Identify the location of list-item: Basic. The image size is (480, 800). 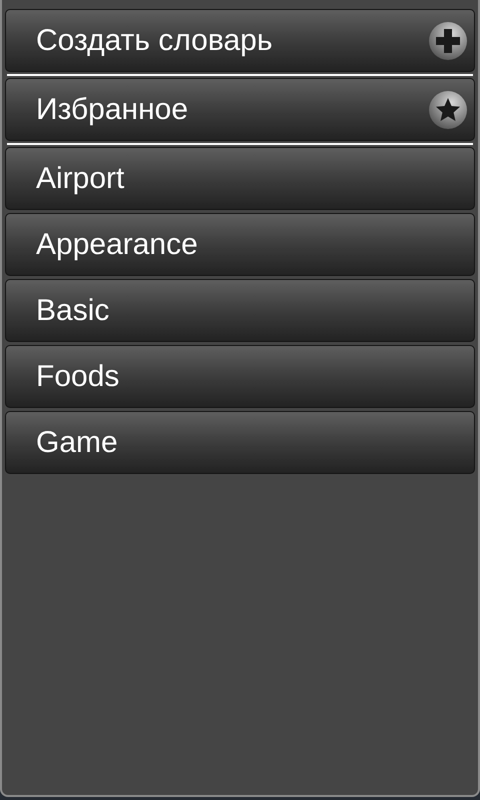
(240, 310).